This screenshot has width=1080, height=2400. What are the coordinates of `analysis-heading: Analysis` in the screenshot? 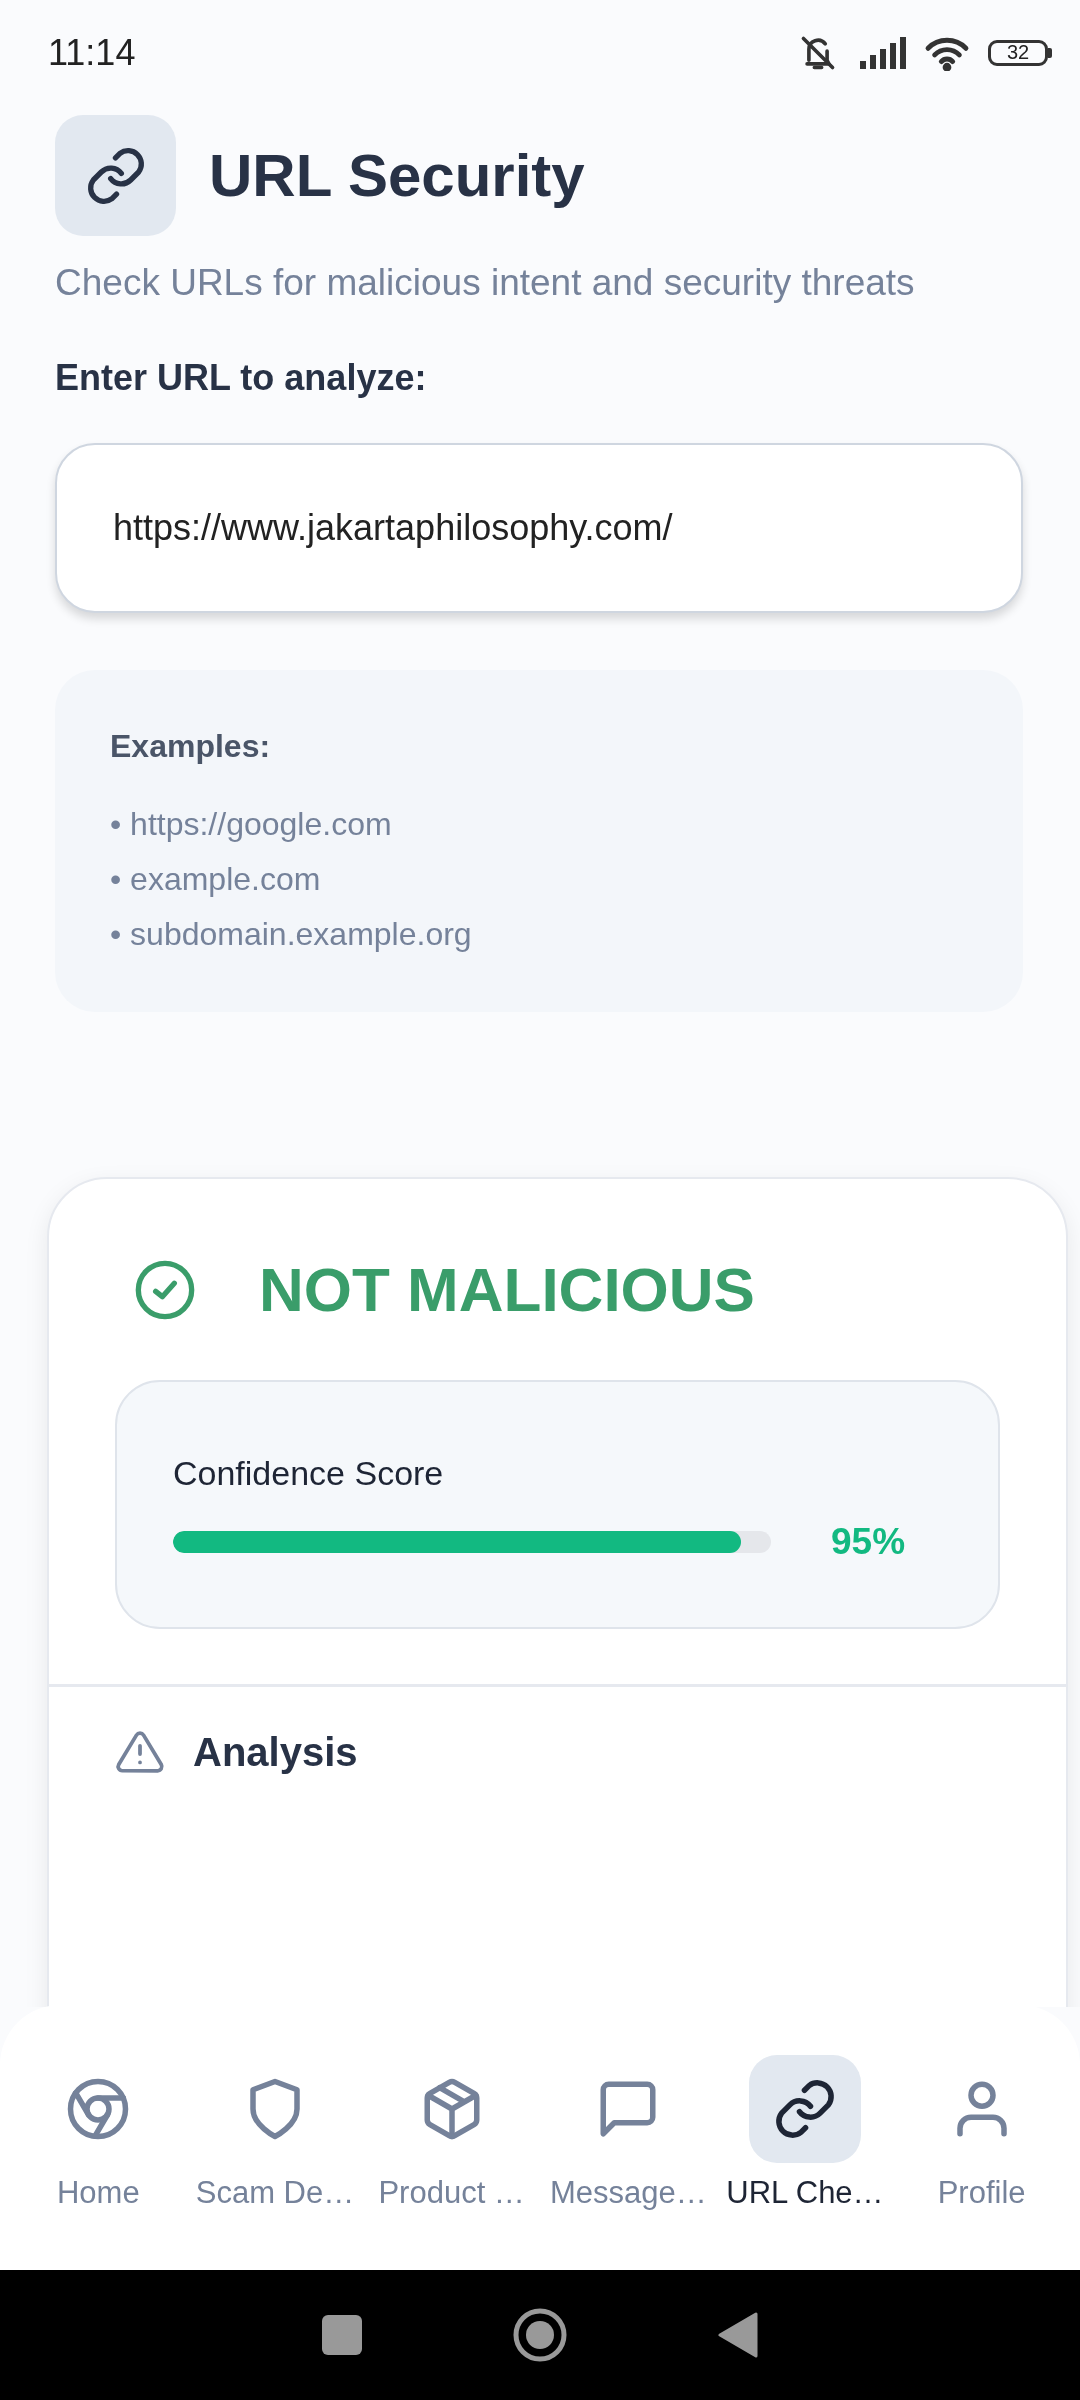 It's located at (275, 1752).